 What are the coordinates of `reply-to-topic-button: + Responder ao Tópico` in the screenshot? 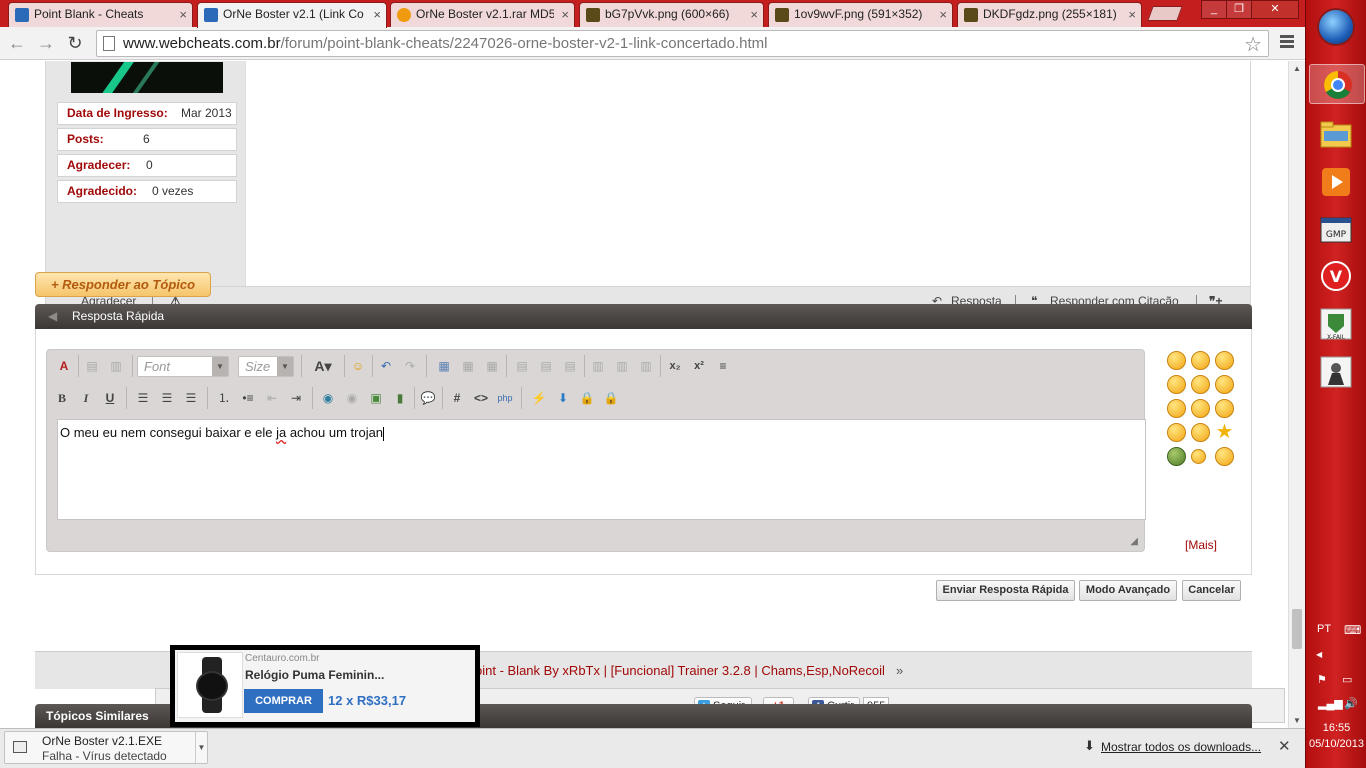 It's located at (123, 284).